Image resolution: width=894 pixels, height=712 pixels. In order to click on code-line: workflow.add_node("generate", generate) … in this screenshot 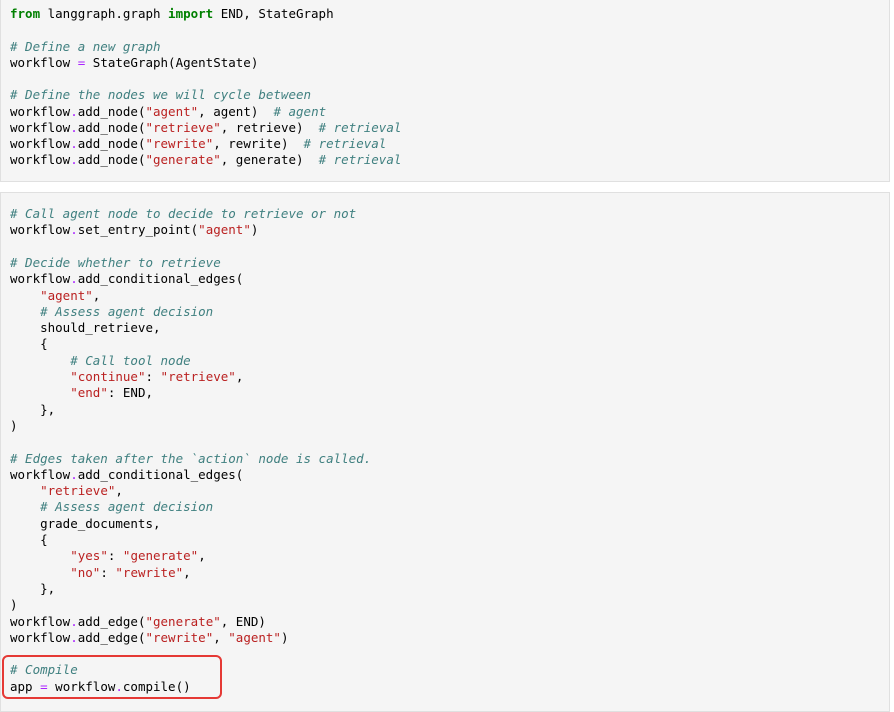, I will do `click(205, 160)`.